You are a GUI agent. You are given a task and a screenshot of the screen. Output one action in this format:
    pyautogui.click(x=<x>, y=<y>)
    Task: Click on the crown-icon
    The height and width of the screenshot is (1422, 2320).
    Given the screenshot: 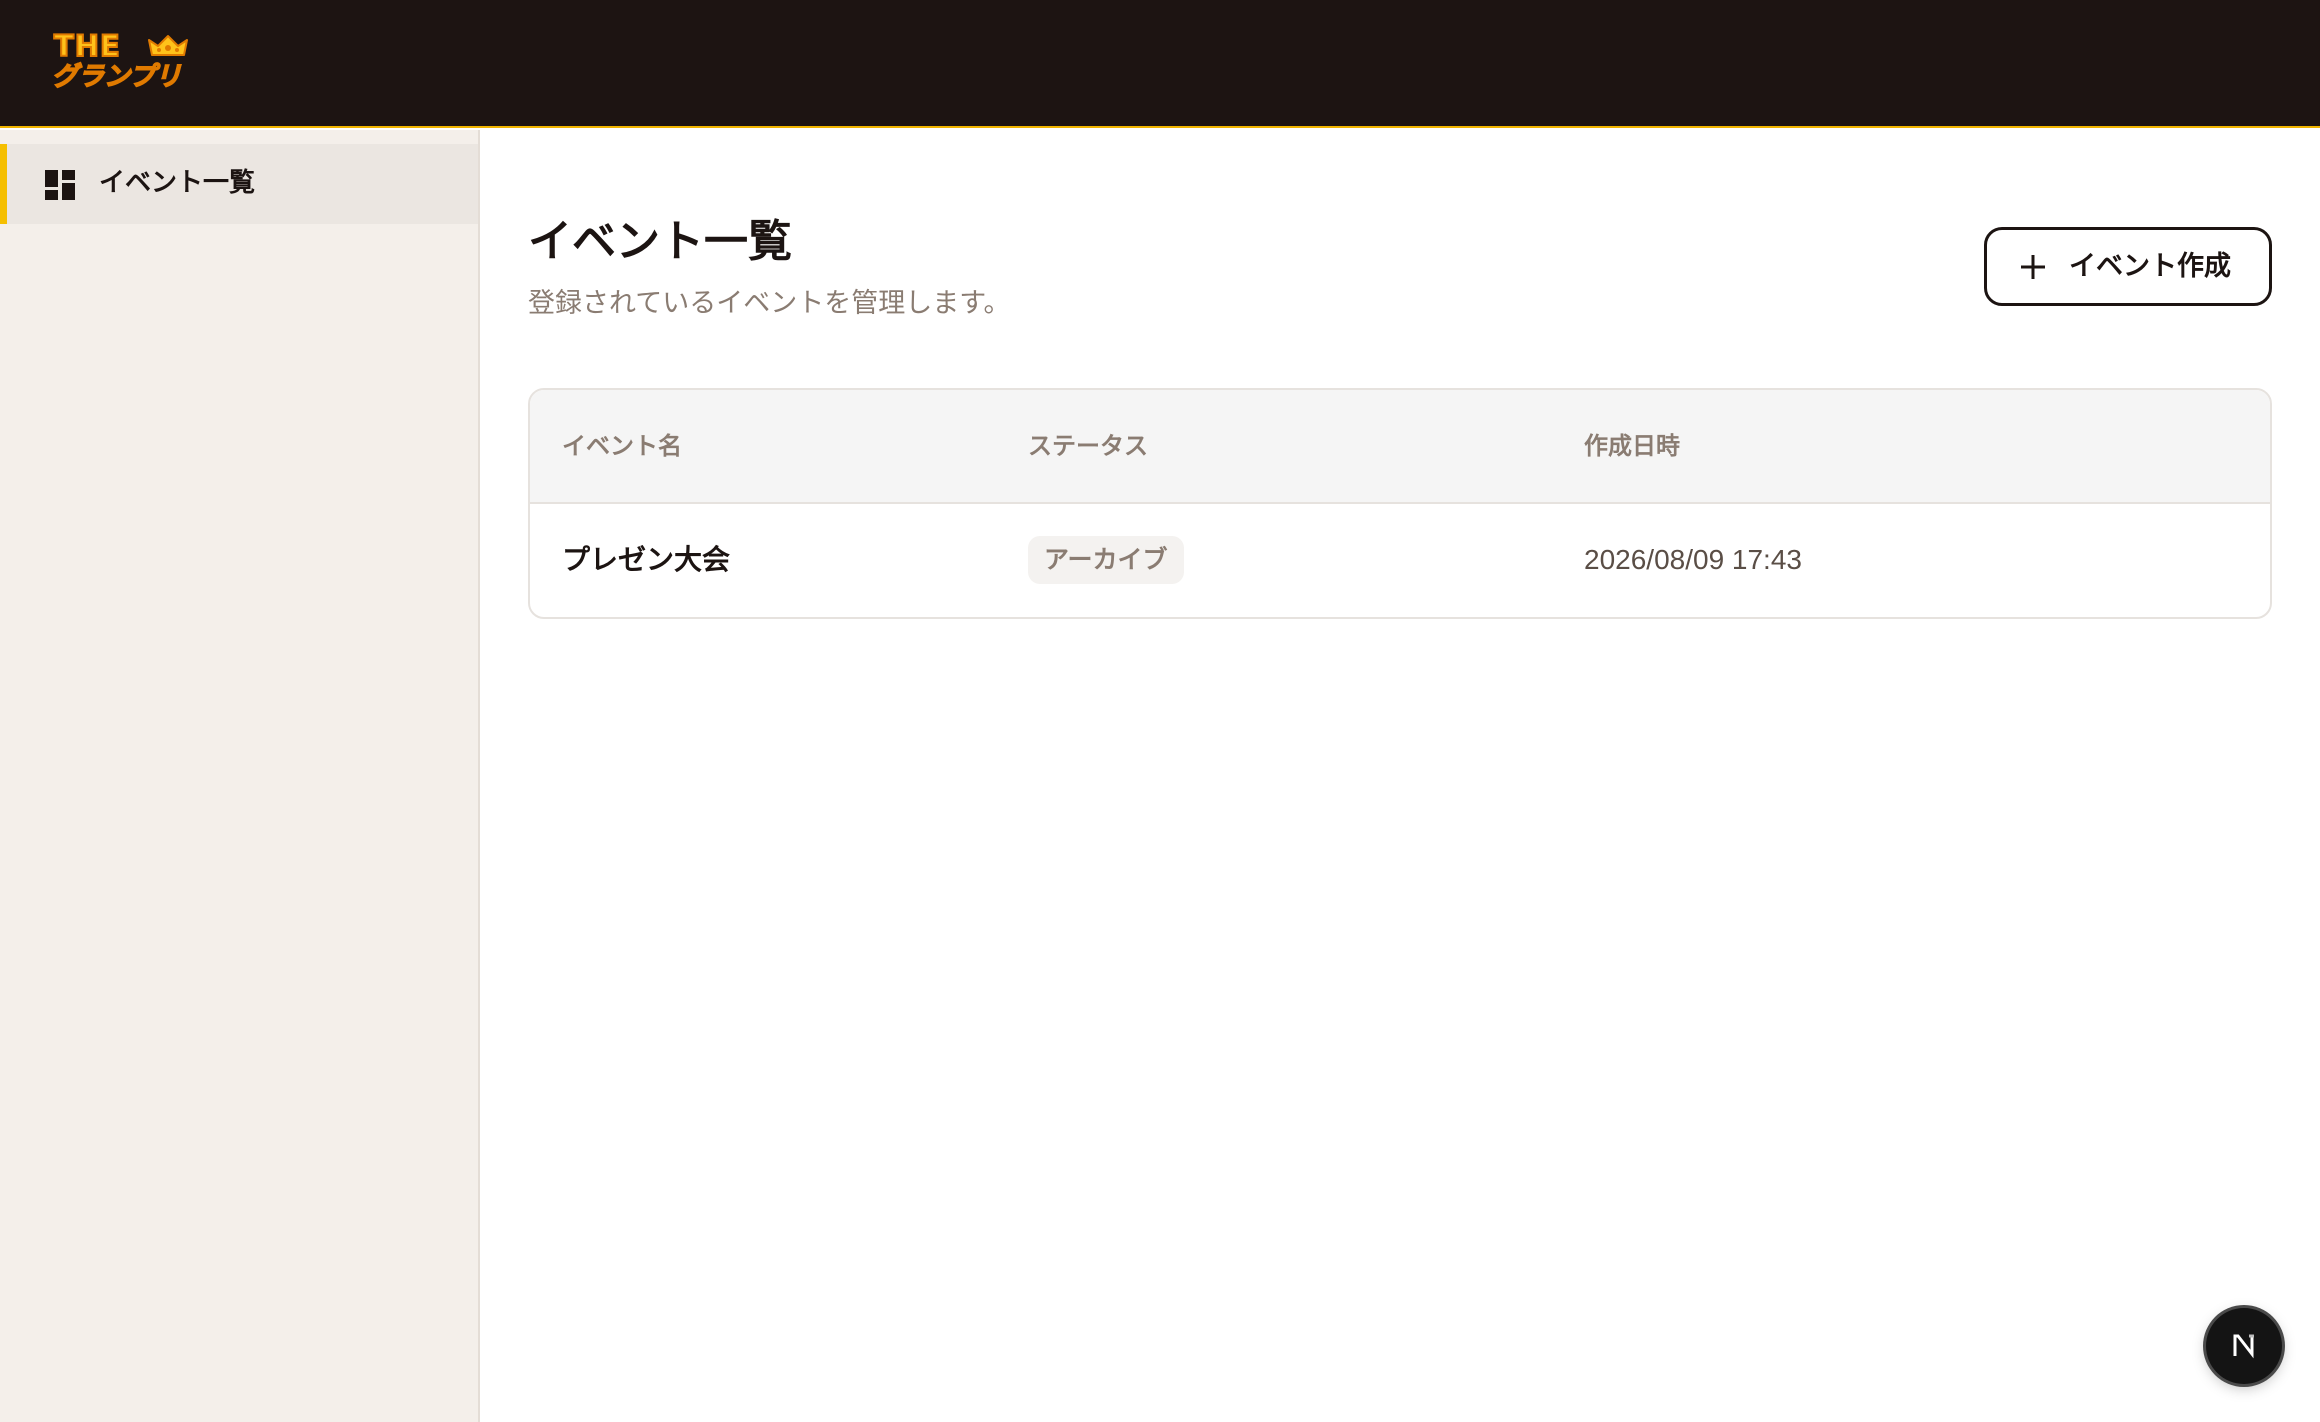 What is the action you would take?
    pyautogui.click(x=168, y=45)
    